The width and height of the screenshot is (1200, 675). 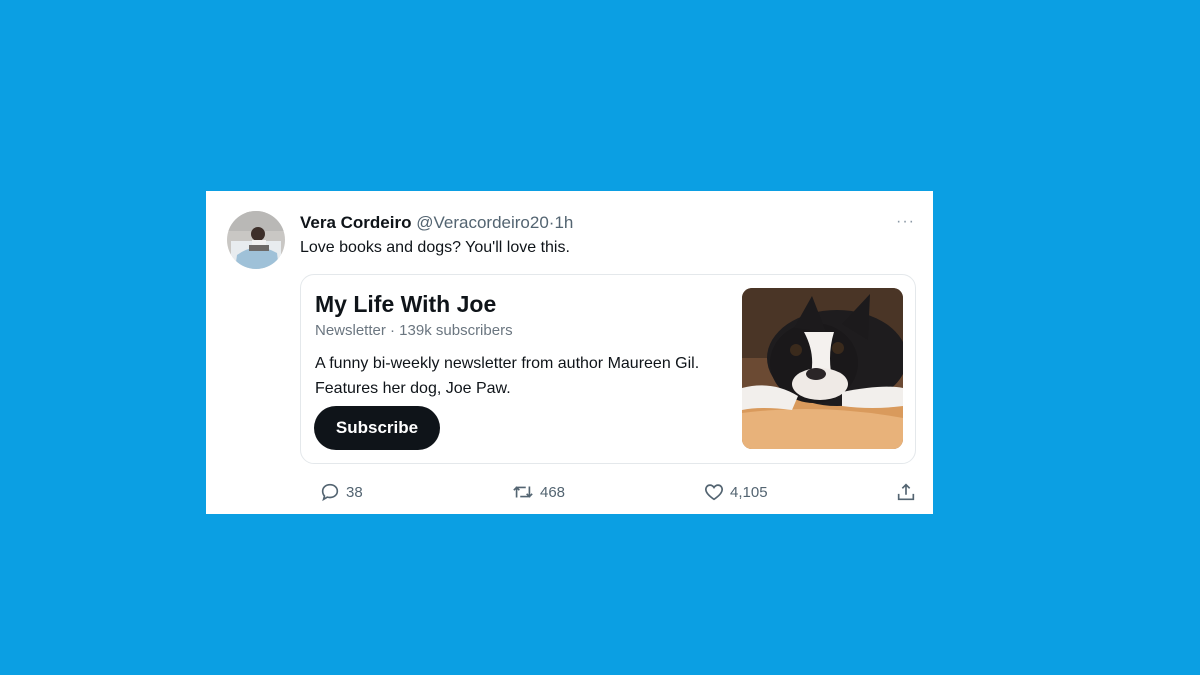 I want to click on retweet-icon, so click(x=523, y=492).